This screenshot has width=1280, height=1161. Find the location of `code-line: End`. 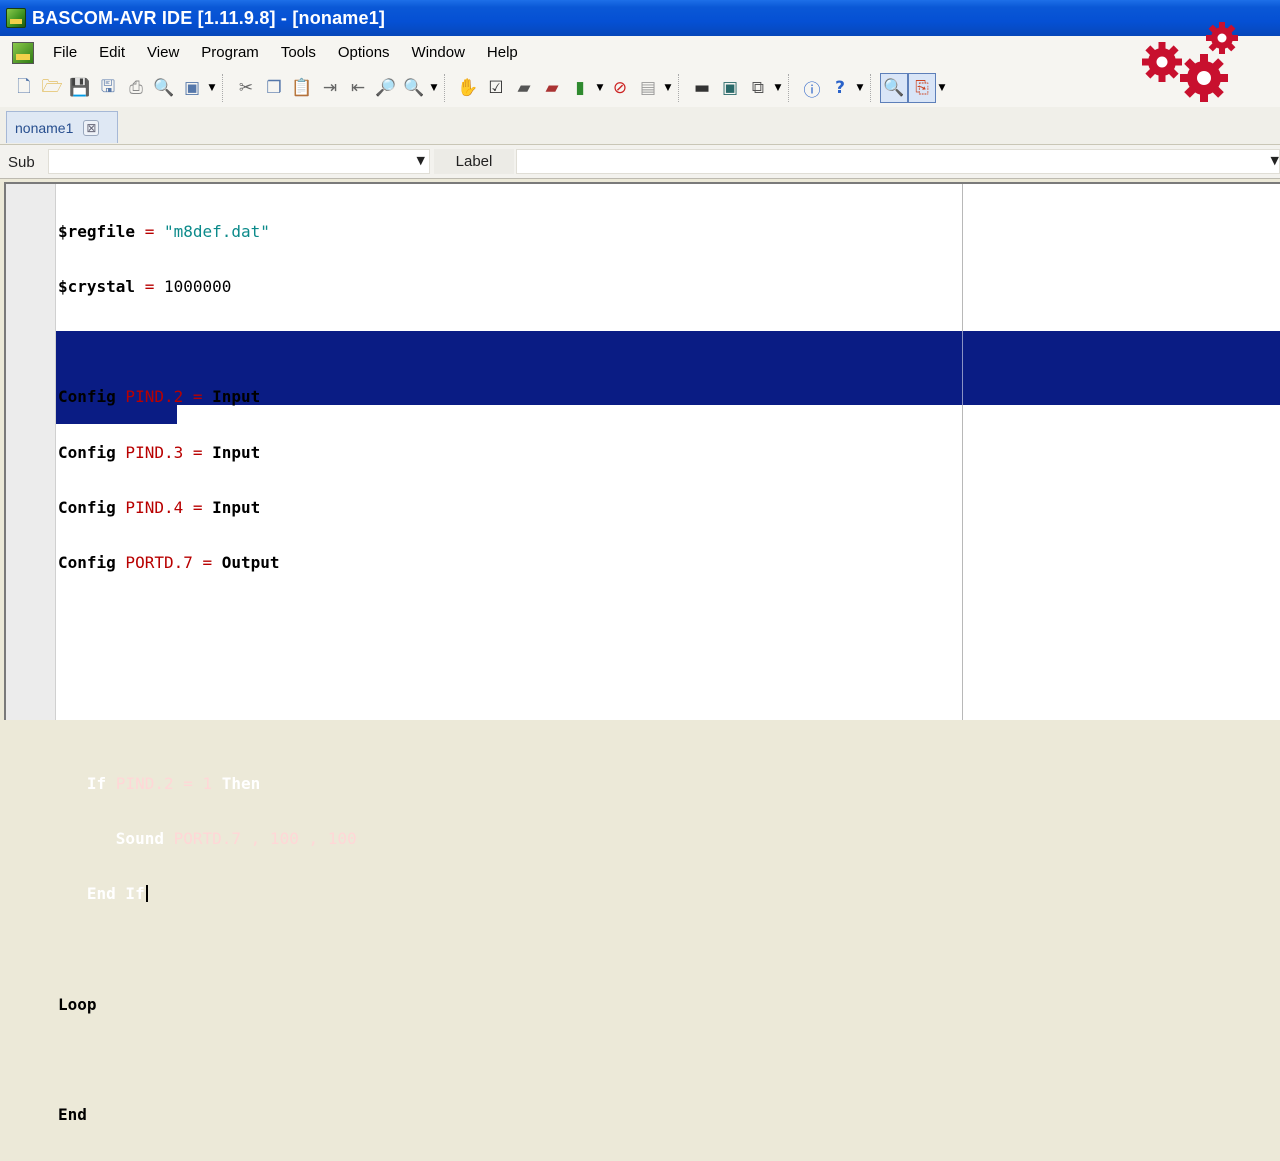

code-line: End is located at coordinates (72, 1115).